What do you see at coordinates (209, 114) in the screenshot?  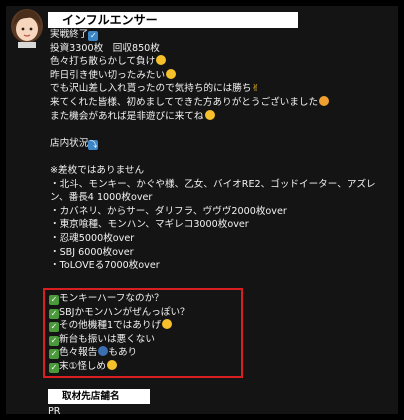 I see `smiling-face-icon` at bounding box center [209, 114].